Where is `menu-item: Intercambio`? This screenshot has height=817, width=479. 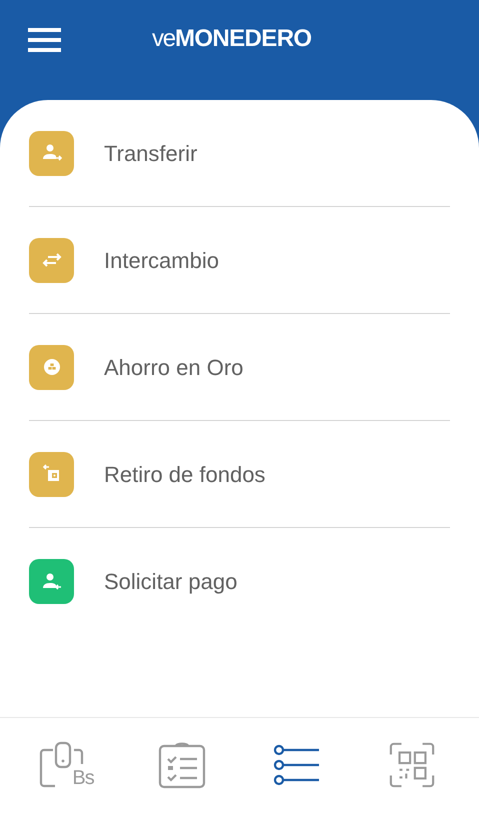
menu-item: Intercambio is located at coordinates (161, 260).